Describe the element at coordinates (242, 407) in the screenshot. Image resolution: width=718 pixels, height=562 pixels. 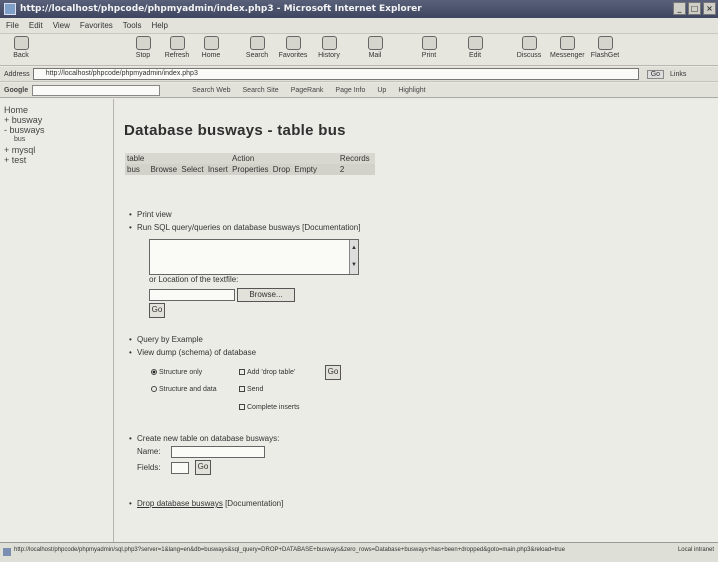
I see `complete-inserts-checkbox` at that location.